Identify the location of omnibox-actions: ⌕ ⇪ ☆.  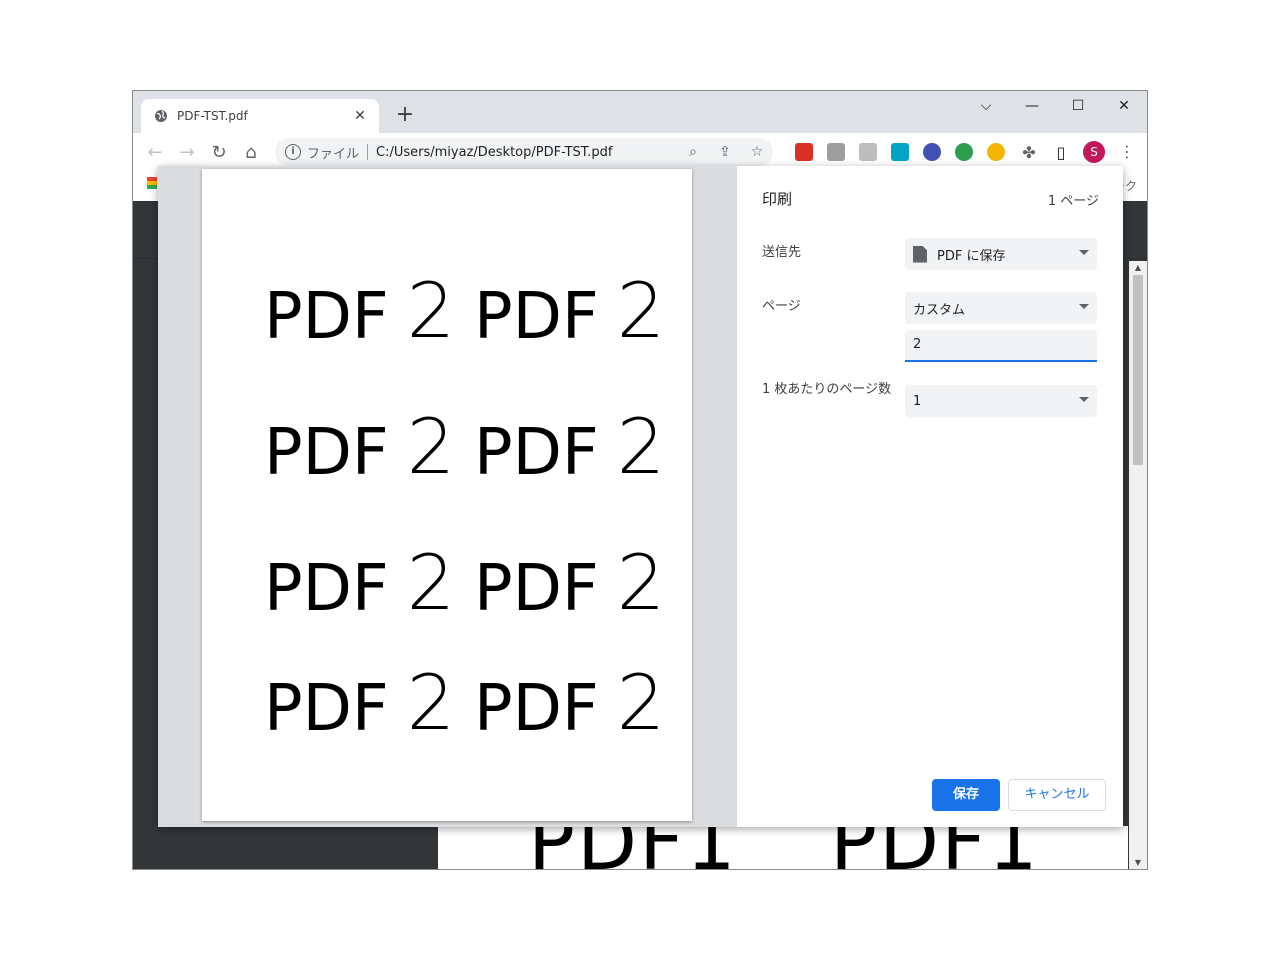
(725, 152).